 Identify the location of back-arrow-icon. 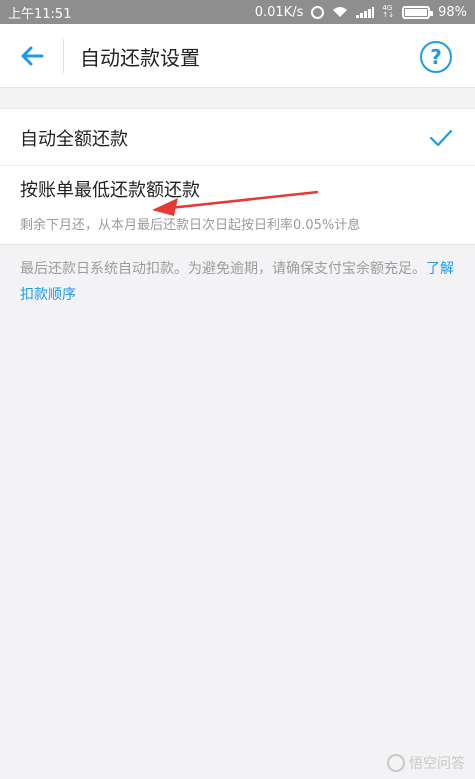
(32, 56).